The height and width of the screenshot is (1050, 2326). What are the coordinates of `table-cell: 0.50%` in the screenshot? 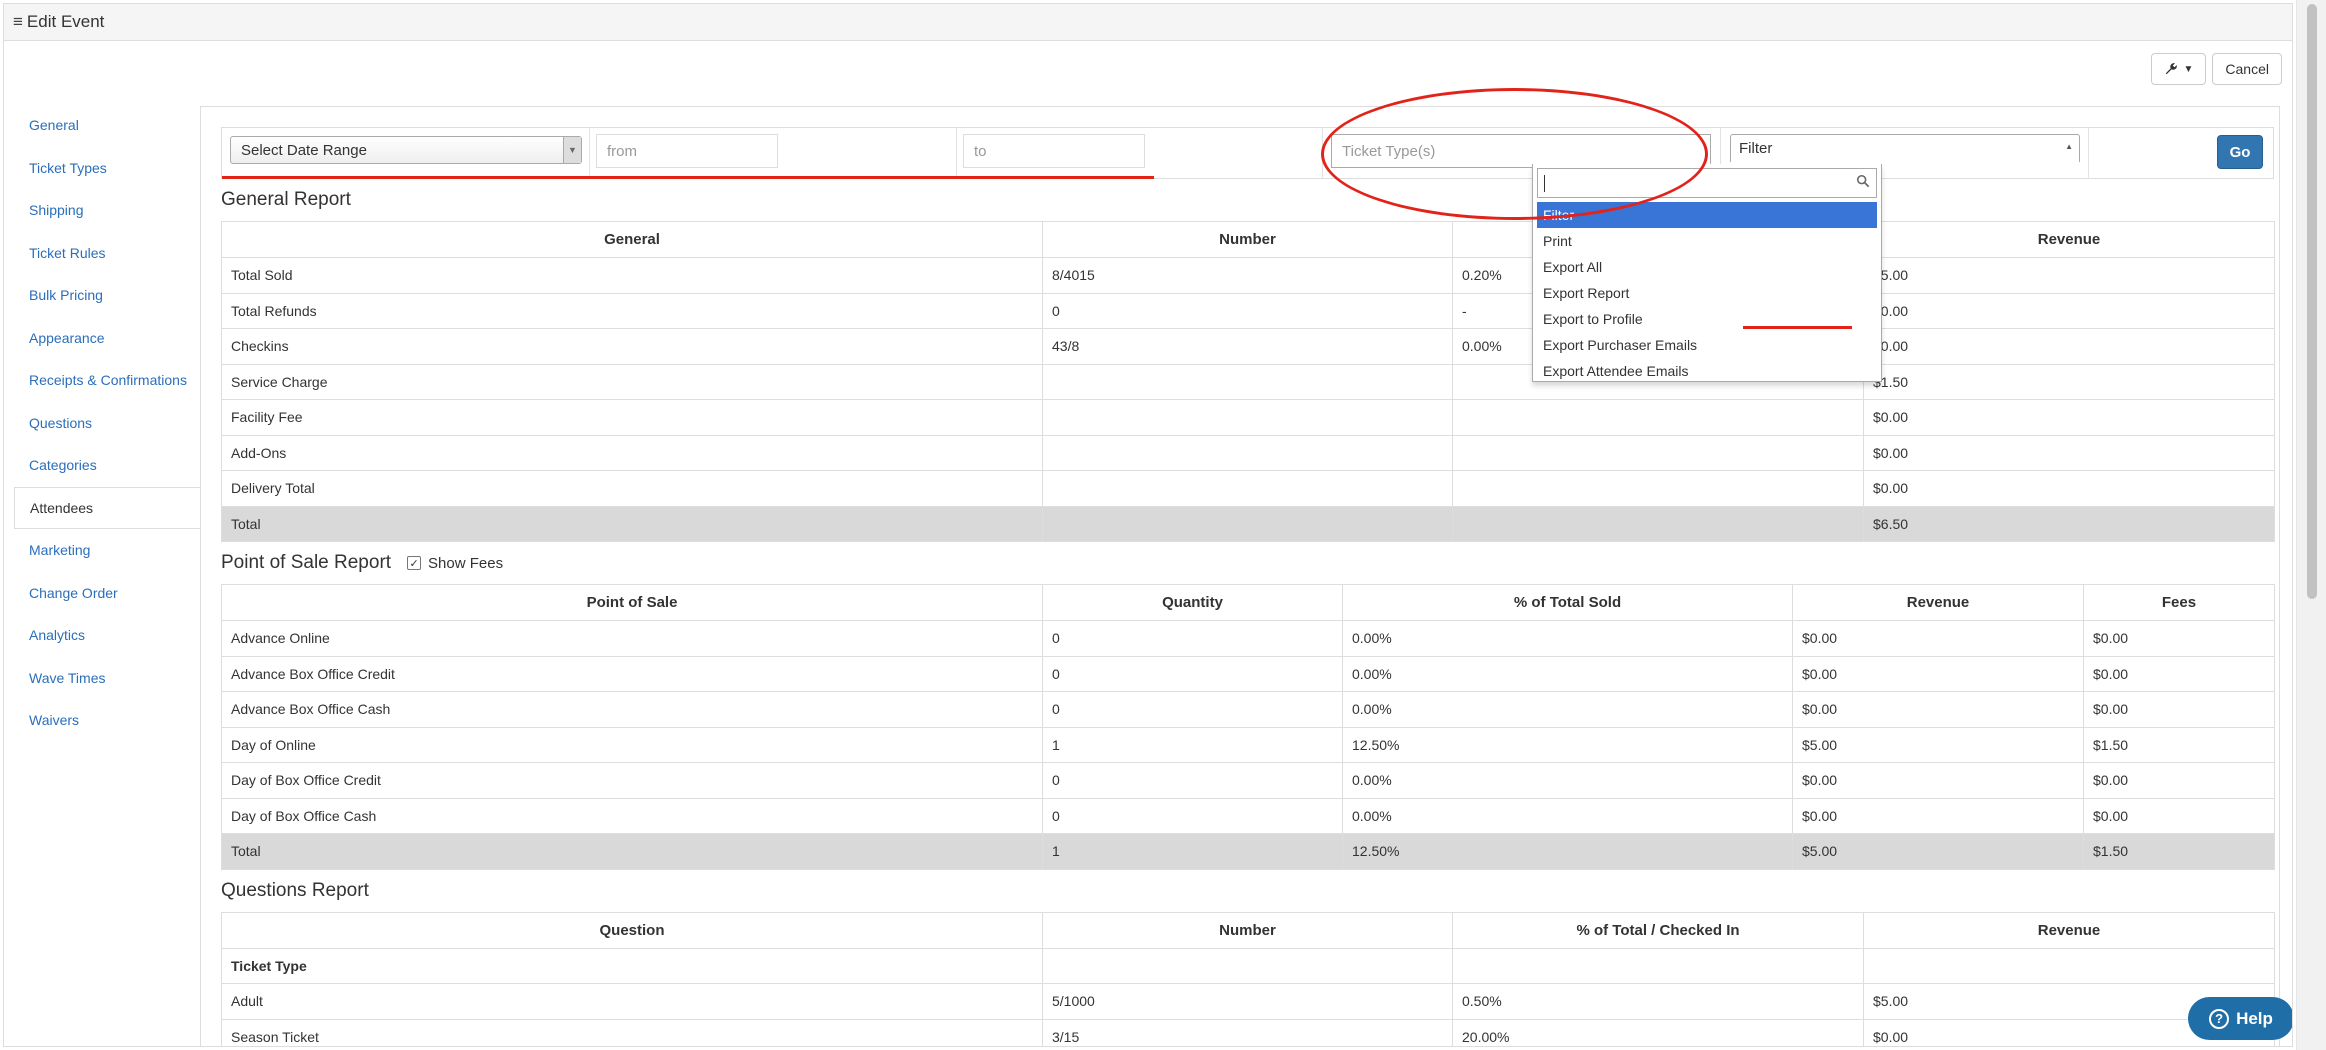 It's located at (1658, 1001).